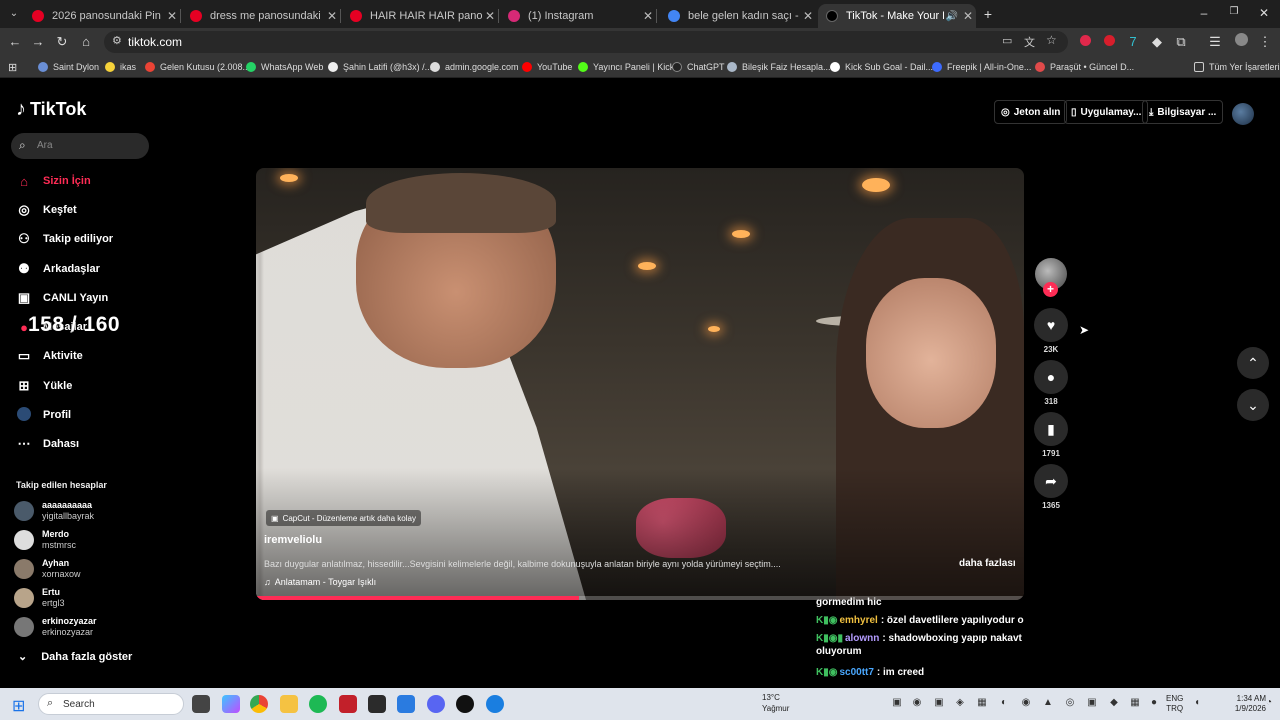  What do you see at coordinates (1026, 704) in the screenshot?
I see `tray-app-icon: ◉` at bounding box center [1026, 704].